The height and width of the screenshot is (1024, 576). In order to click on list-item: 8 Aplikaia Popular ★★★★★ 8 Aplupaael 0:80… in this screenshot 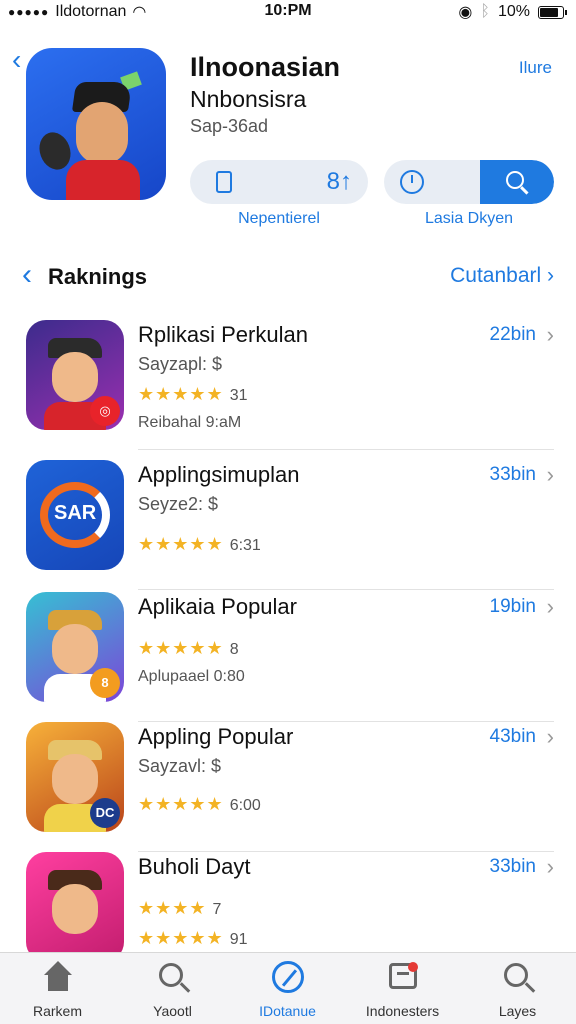, I will do `click(288, 657)`.